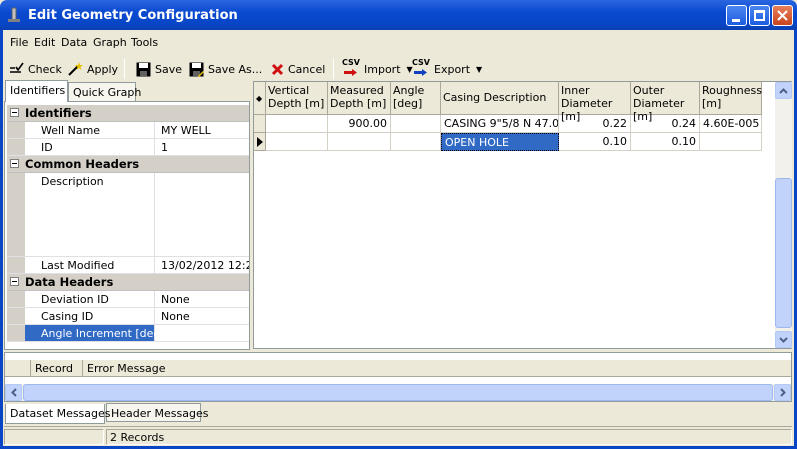 The width and height of the screenshot is (797, 449). Describe the element at coordinates (731, 98) in the screenshot. I see `column-header: Roughness [m]` at that location.